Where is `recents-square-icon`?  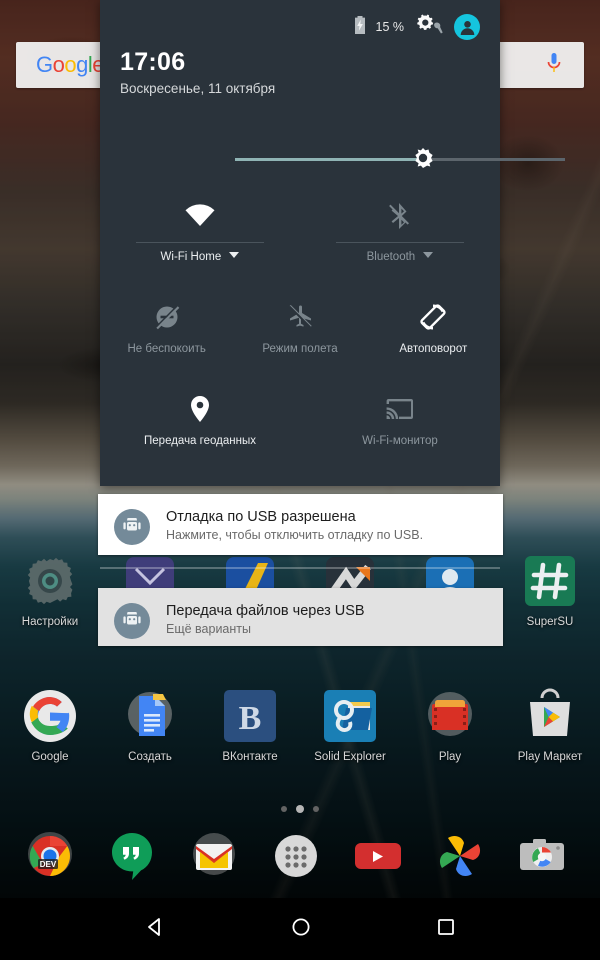 recents-square-icon is located at coordinates (446, 929).